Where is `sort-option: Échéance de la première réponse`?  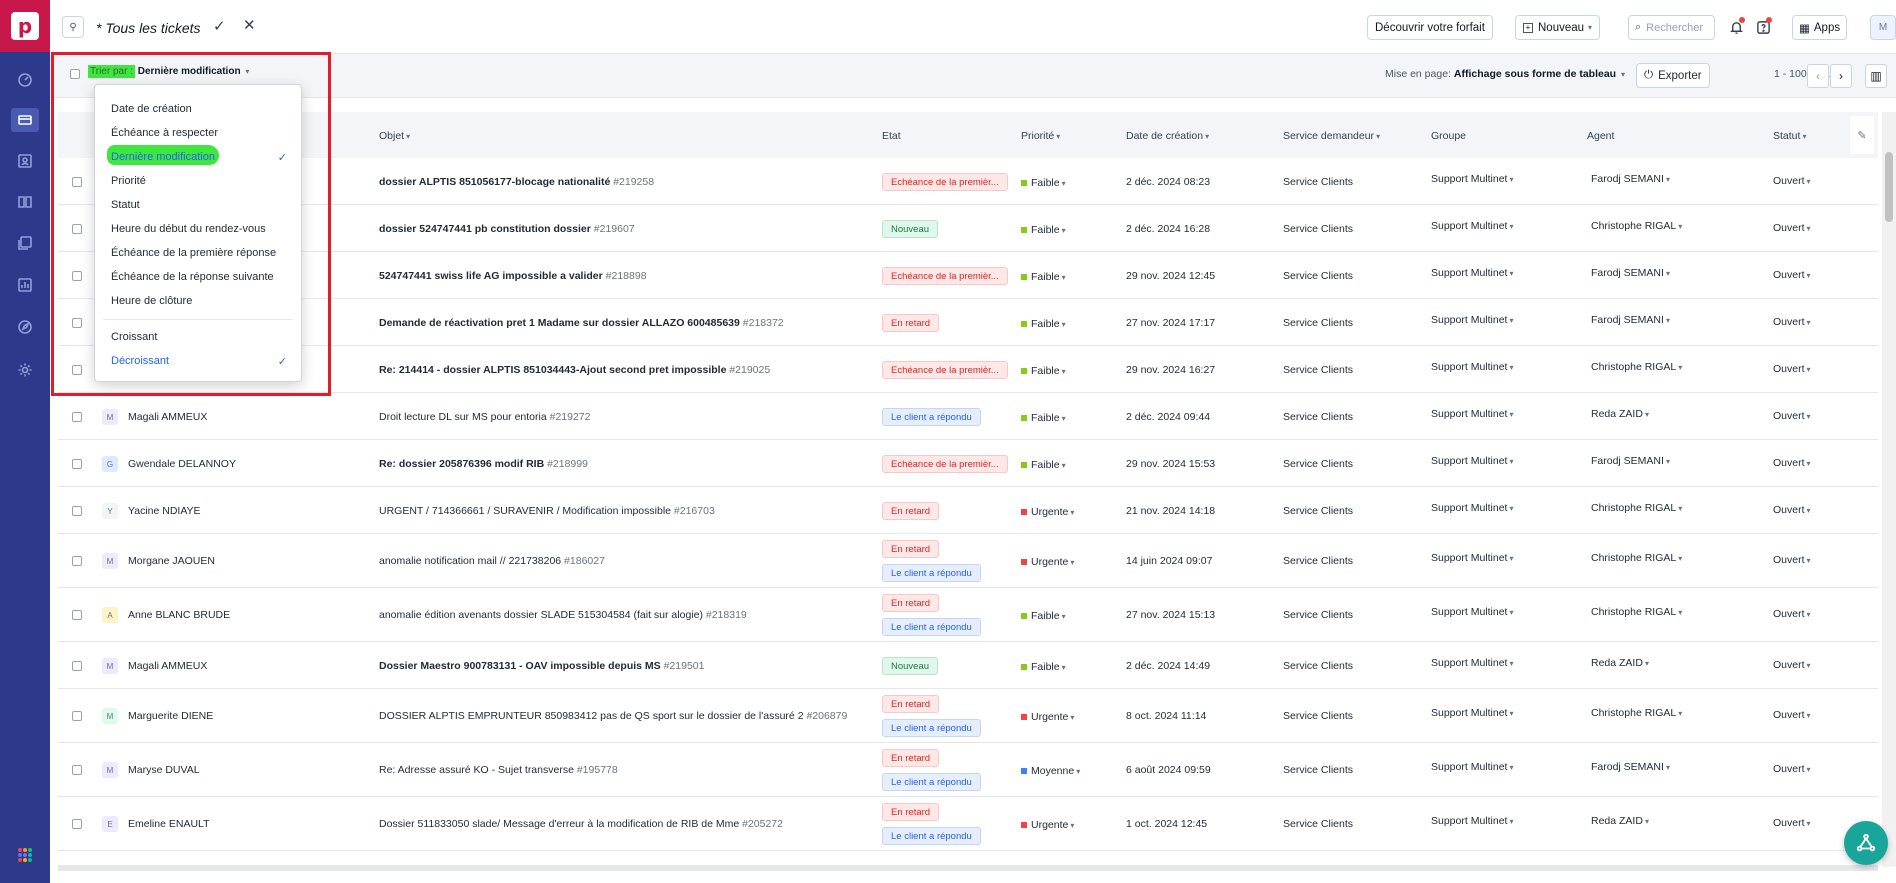
sort-option: Échéance de la première réponse is located at coordinates (193, 253).